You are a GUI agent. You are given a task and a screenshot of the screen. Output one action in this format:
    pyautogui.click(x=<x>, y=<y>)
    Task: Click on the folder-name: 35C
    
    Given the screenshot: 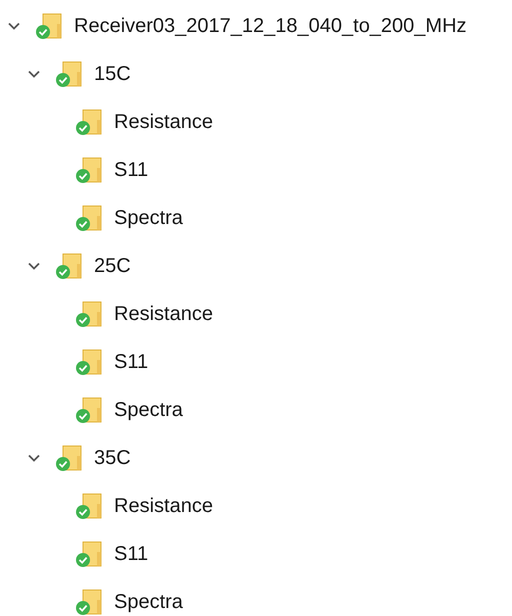 What is the action you would take?
    pyautogui.click(x=112, y=458)
    